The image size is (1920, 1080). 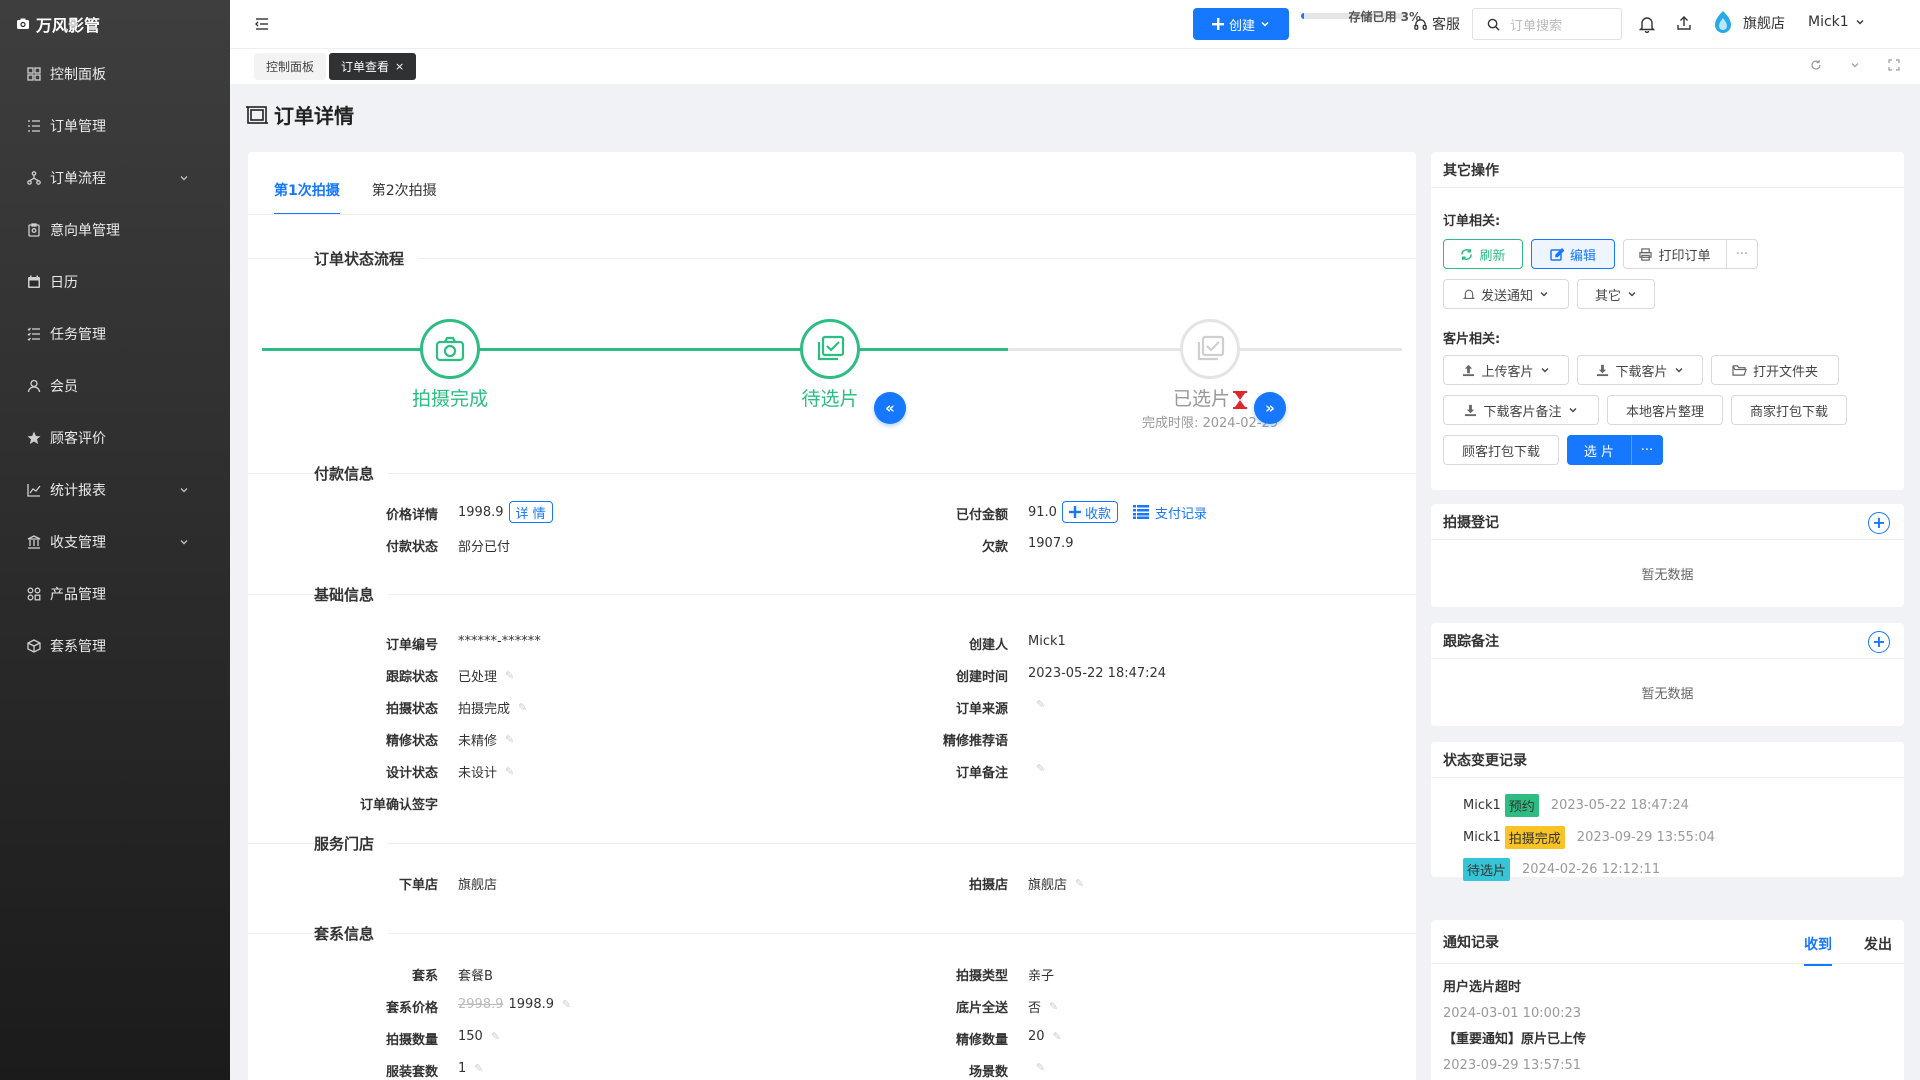 What do you see at coordinates (1471, 522) in the screenshot?
I see `panel-title: 拍摄登记` at bounding box center [1471, 522].